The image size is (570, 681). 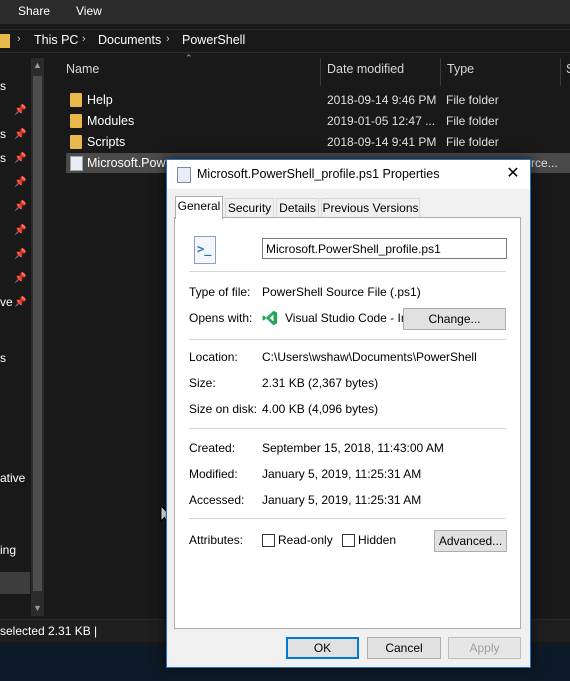 I want to click on tab-previous-versions: Previous Versions, so click(x=370, y=208).